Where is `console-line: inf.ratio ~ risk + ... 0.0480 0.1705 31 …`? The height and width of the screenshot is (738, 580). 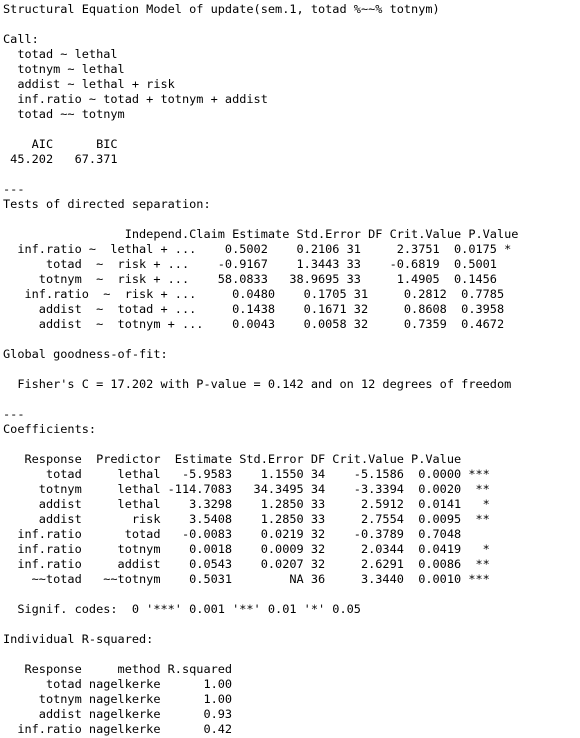 console-line: inf.ratio ~ risk + ... 0.0480 0.1705 31 … is located at coordinates (264, 294).